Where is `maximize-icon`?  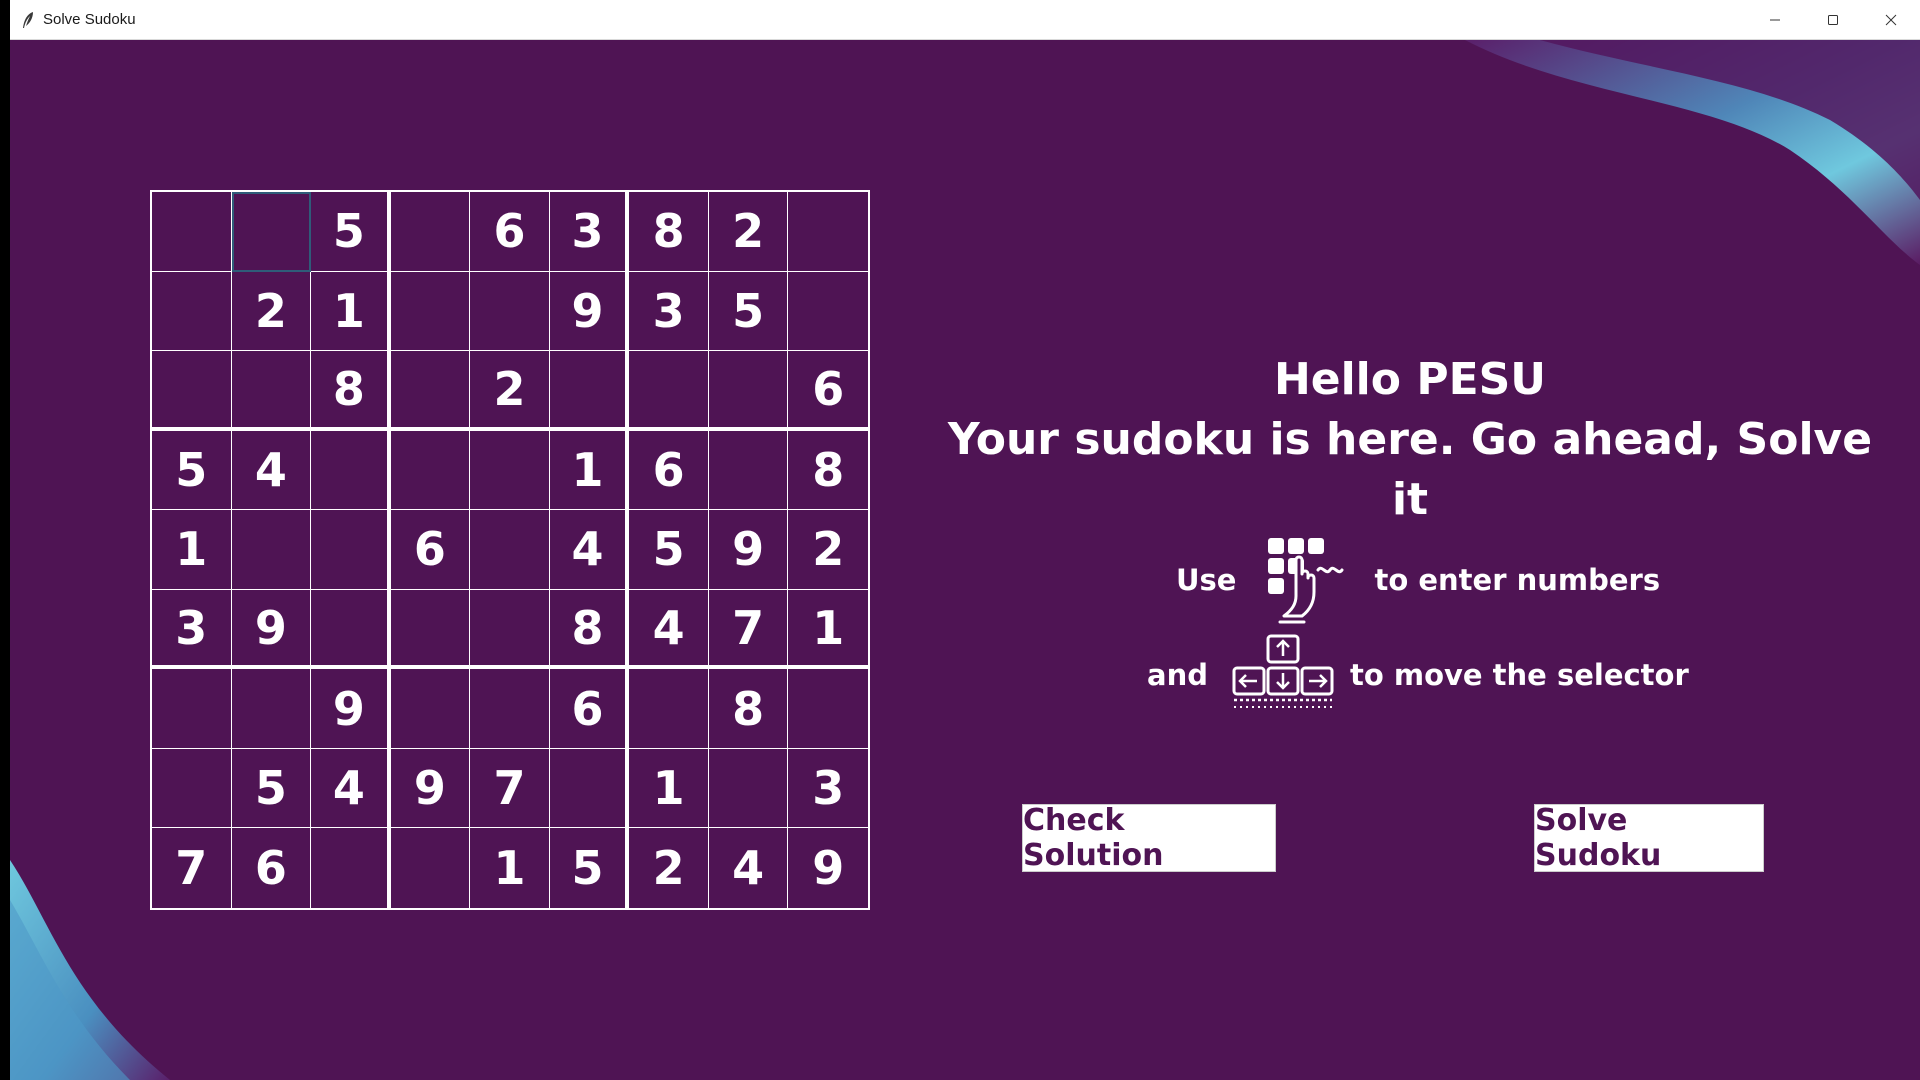 maximize-icon is located at coordinates (1833, 19).